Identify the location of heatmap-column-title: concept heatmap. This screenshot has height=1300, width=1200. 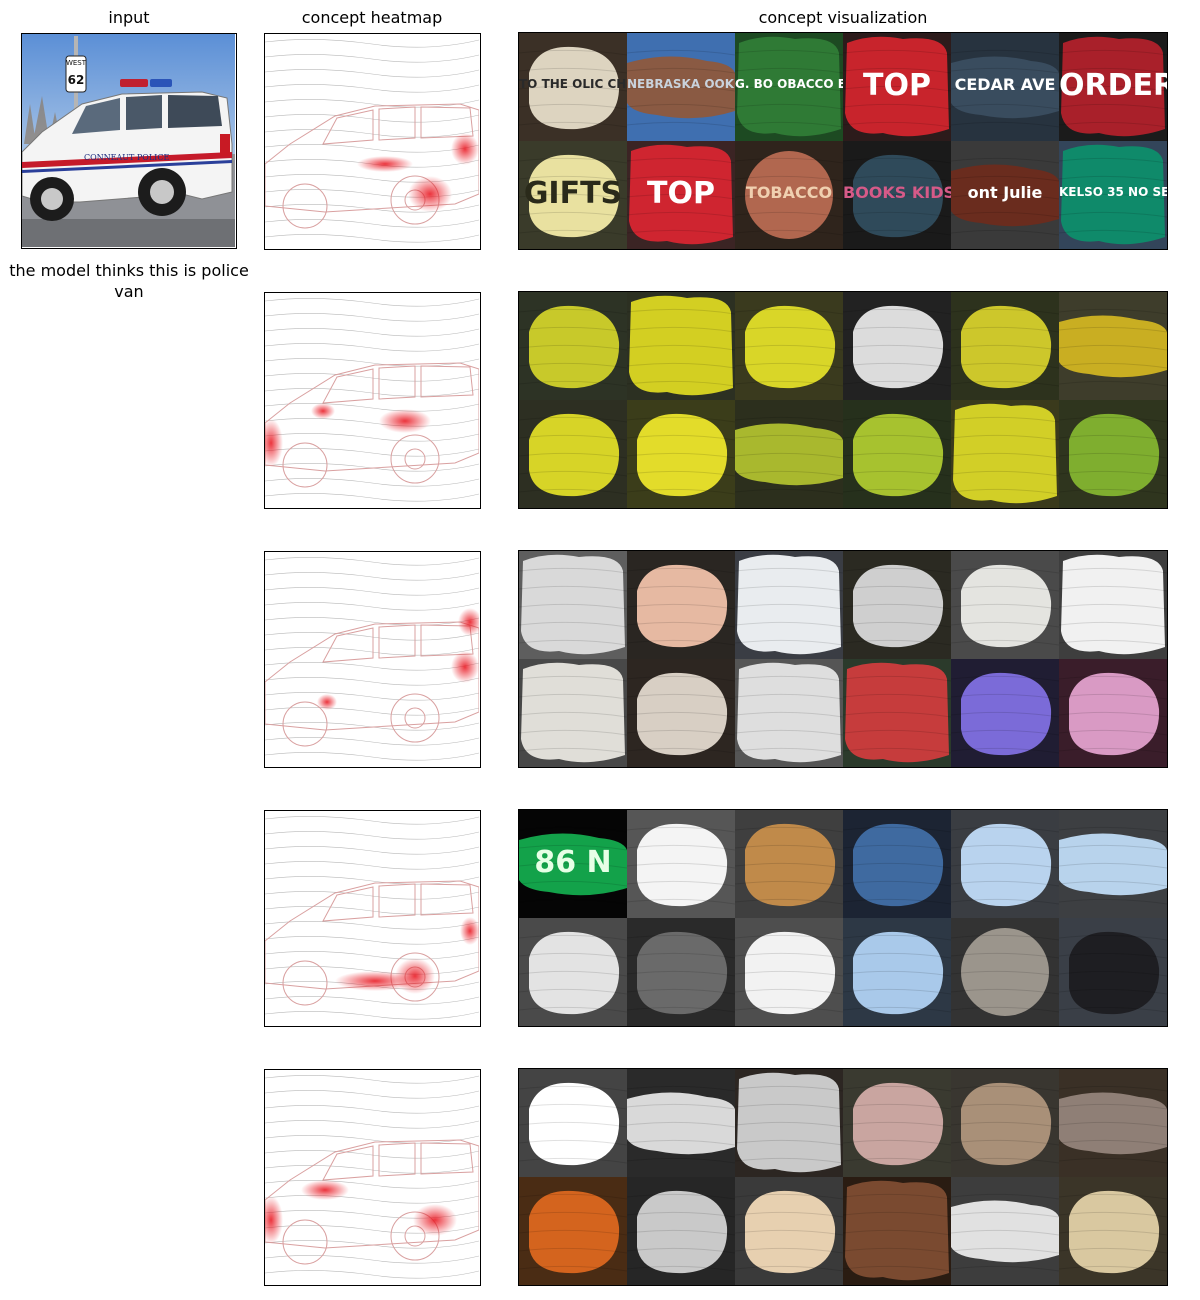
(372, 17).